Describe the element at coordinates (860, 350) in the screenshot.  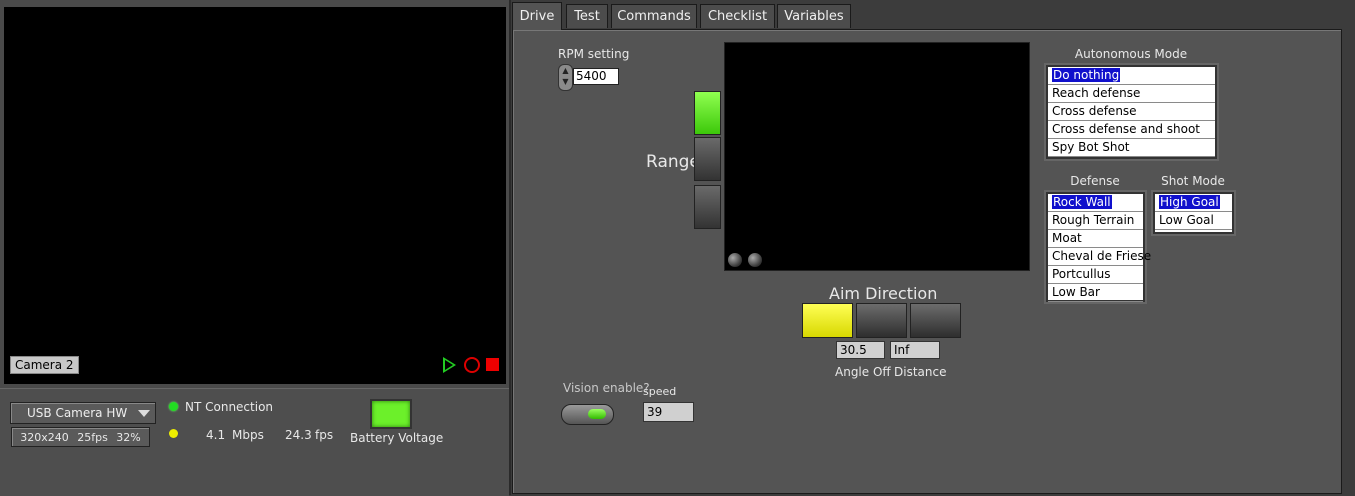
I see `angle-off-value: 30.5` at that location.